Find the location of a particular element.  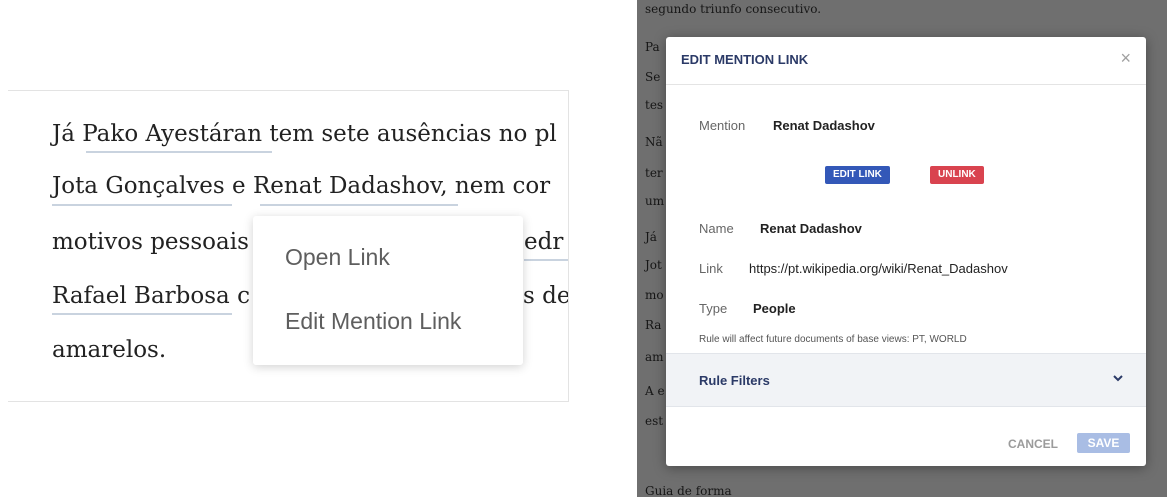

bg-line: Jot is located at coordinates (653, 265).